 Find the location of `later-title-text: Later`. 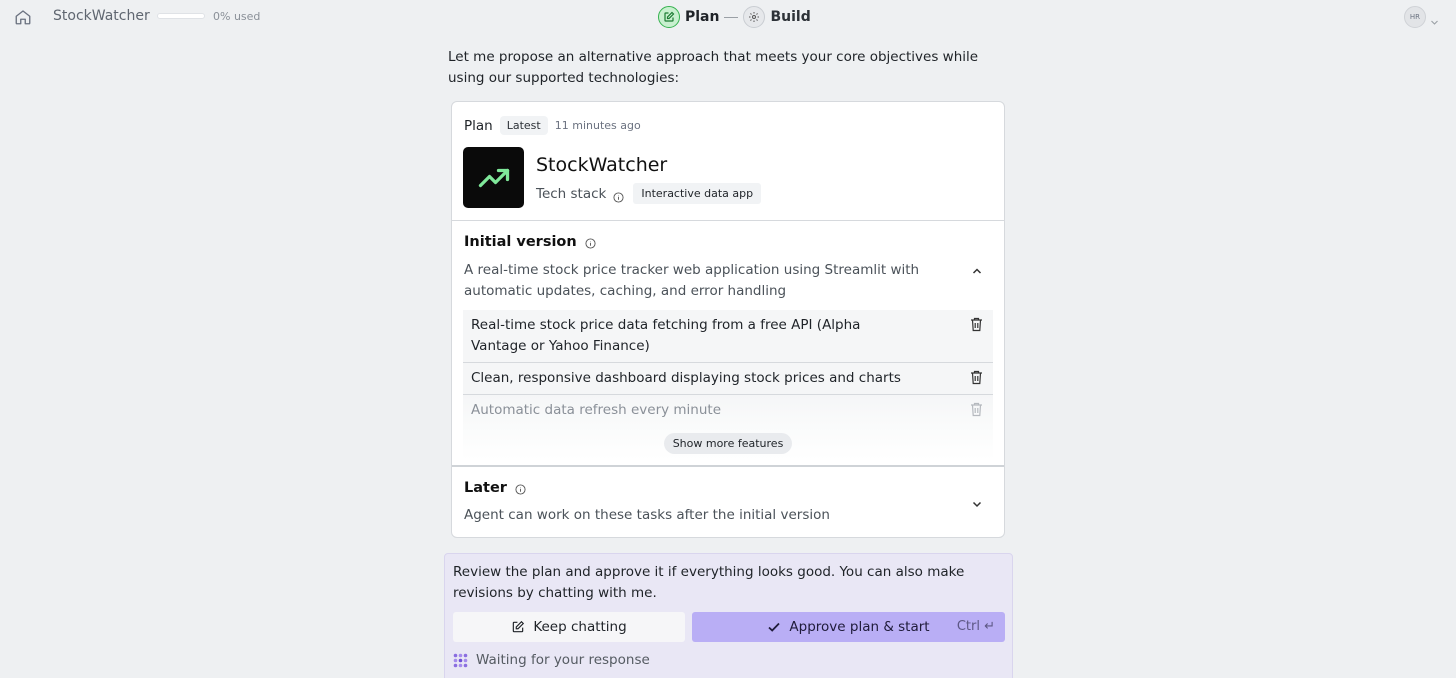

later-title-text: Later is located at coordinates (485, 488).